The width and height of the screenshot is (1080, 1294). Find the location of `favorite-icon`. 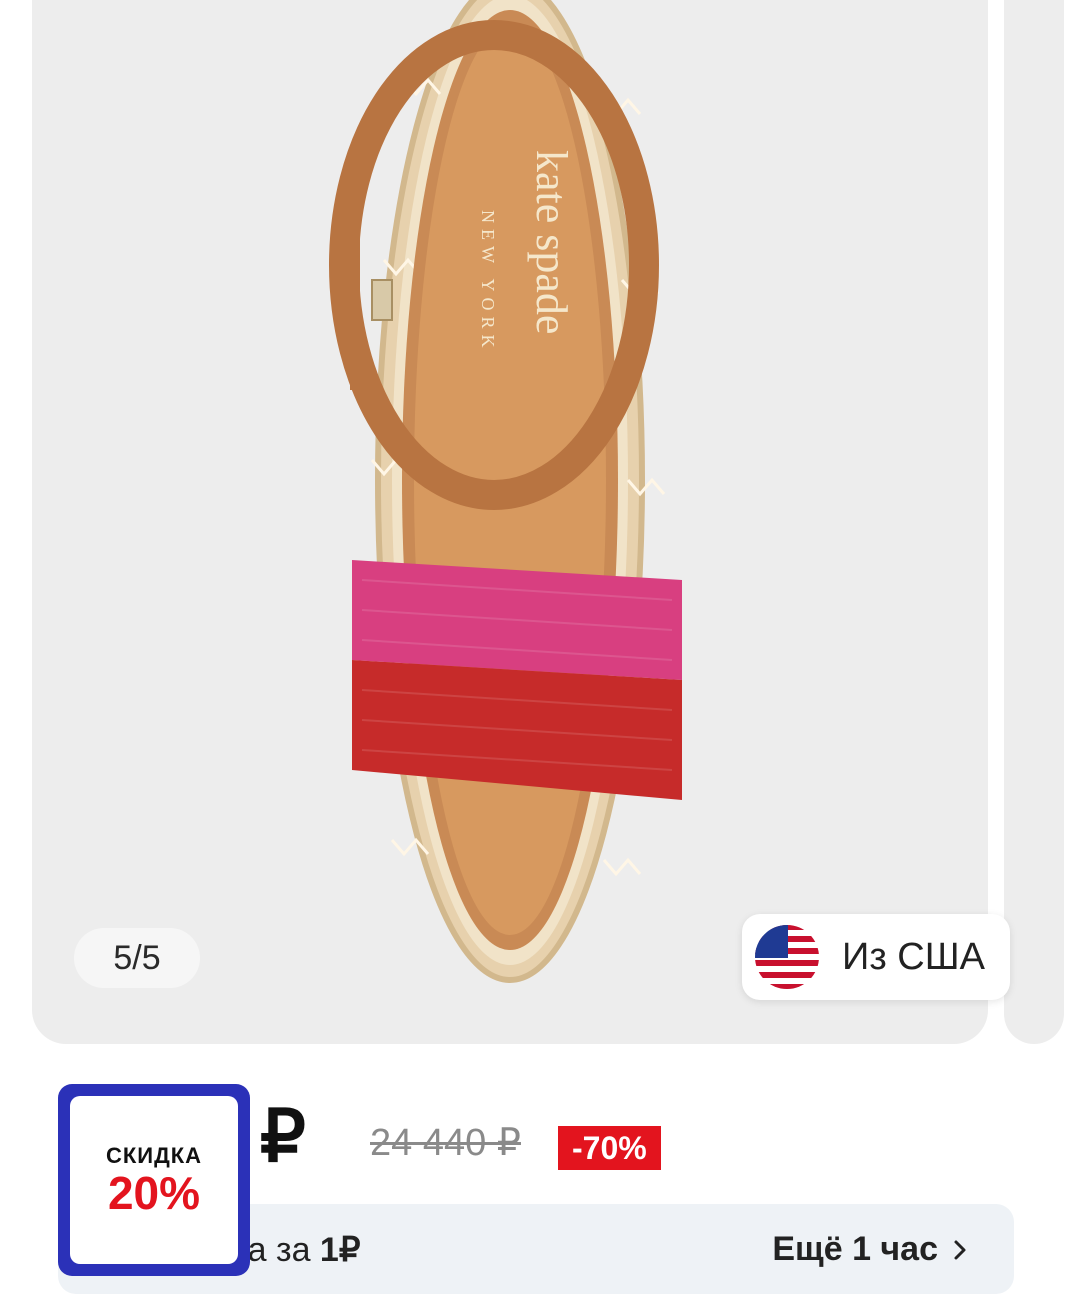

favorite-icon is located at coordinates (947, 7).